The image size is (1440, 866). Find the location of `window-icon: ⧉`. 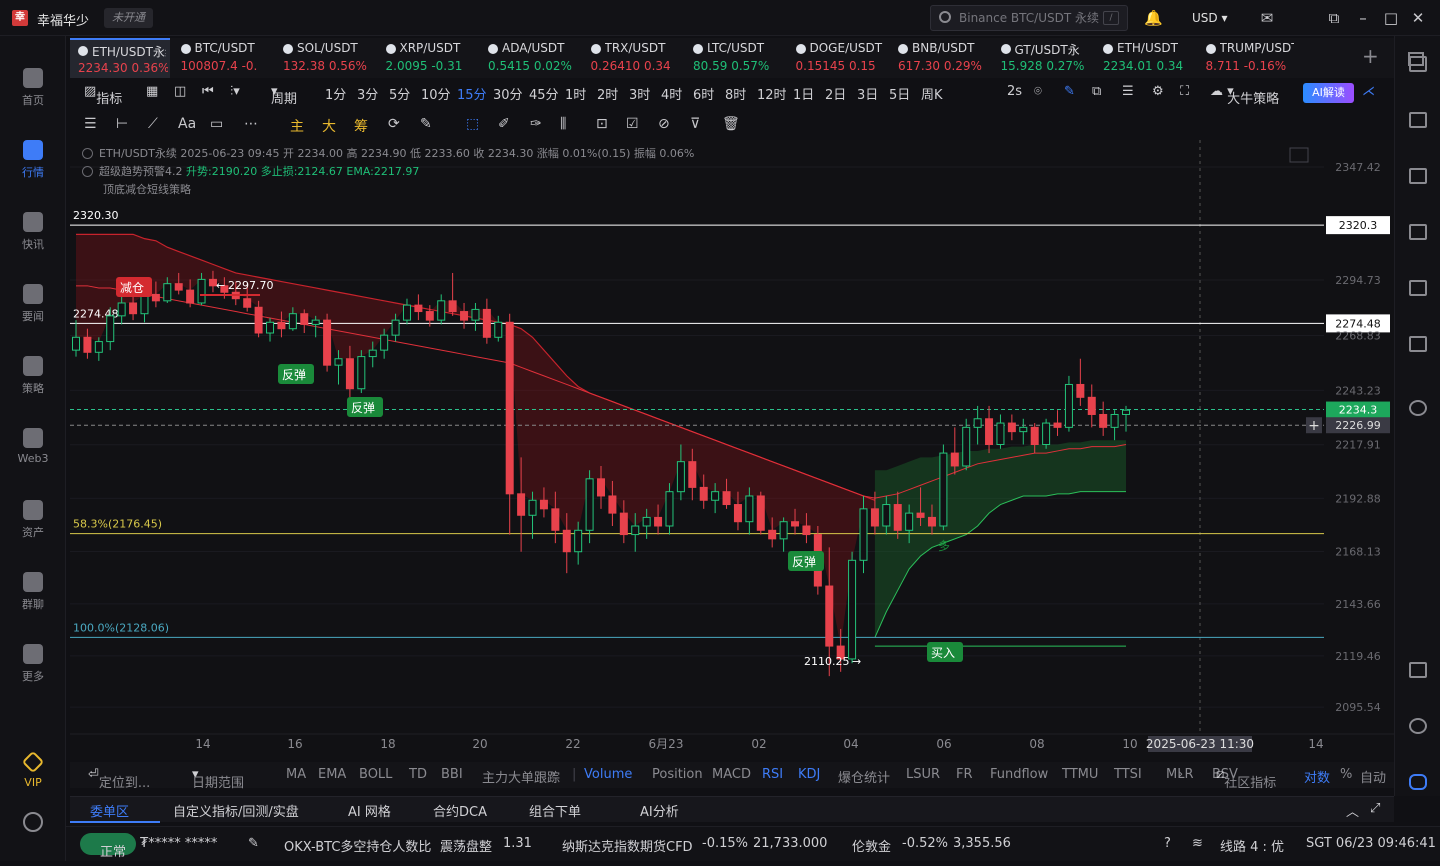

window-icon: ⧉ is located at coordinates (1096, 91).